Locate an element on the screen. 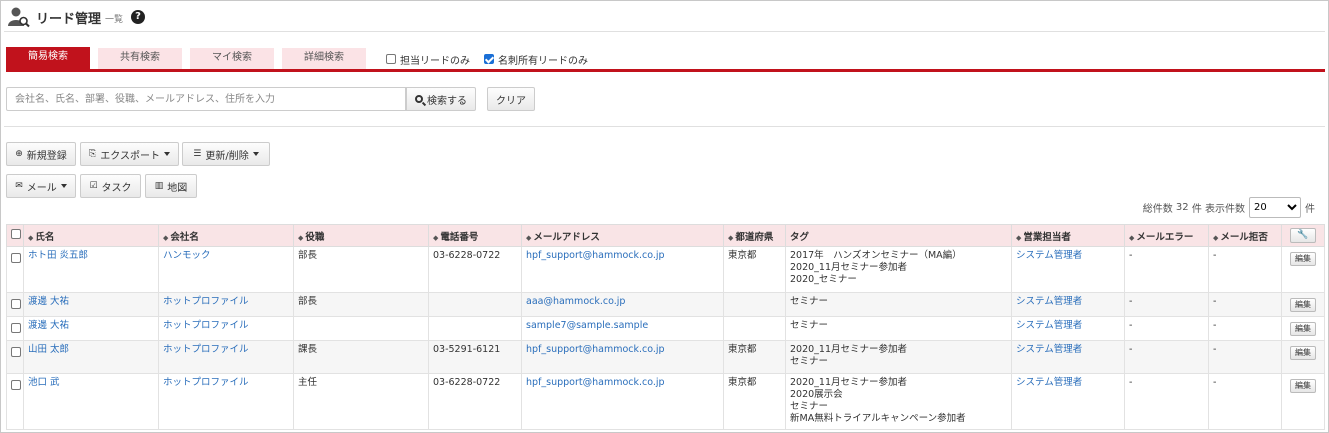  tab-advanced-search: 詳細検索 is located at coordinates (324, 59).